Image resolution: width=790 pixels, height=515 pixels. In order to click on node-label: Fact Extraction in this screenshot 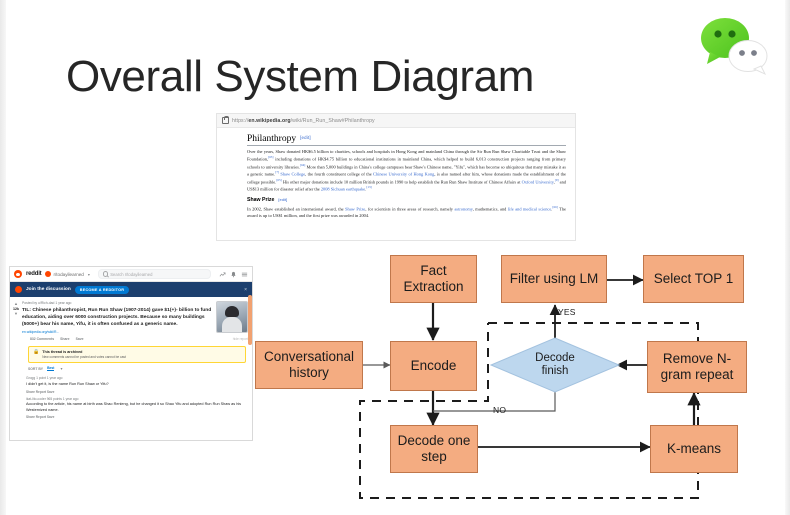, I will do `click(433, 279)`.